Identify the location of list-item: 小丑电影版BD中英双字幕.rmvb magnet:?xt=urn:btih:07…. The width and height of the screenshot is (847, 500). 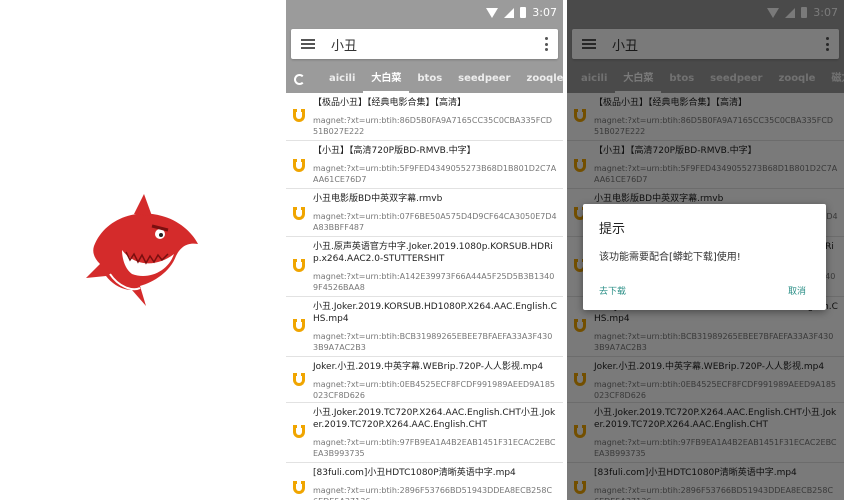
(424, 213).